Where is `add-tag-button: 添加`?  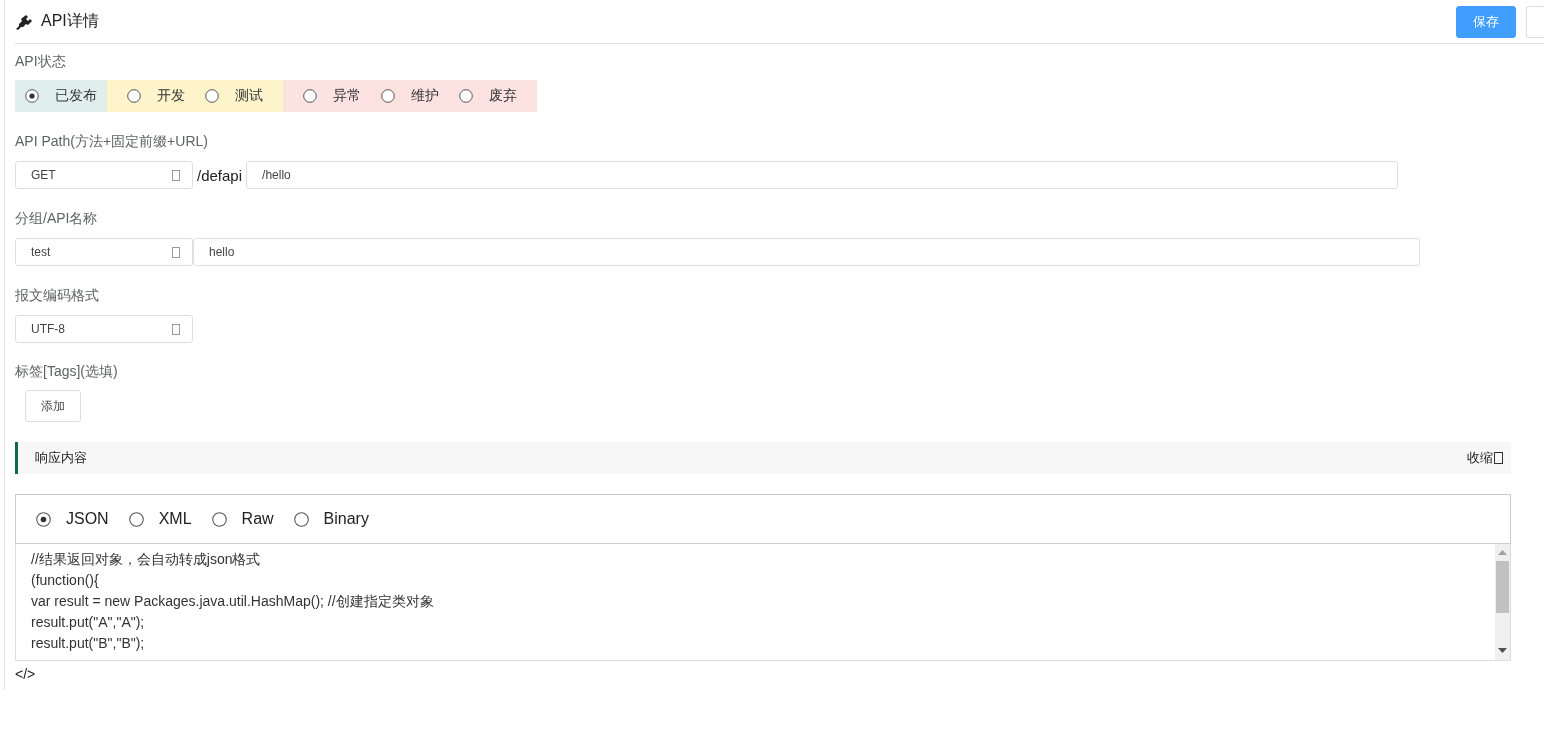 add-tag-button: 添加 is located at coordinates (53, 406).